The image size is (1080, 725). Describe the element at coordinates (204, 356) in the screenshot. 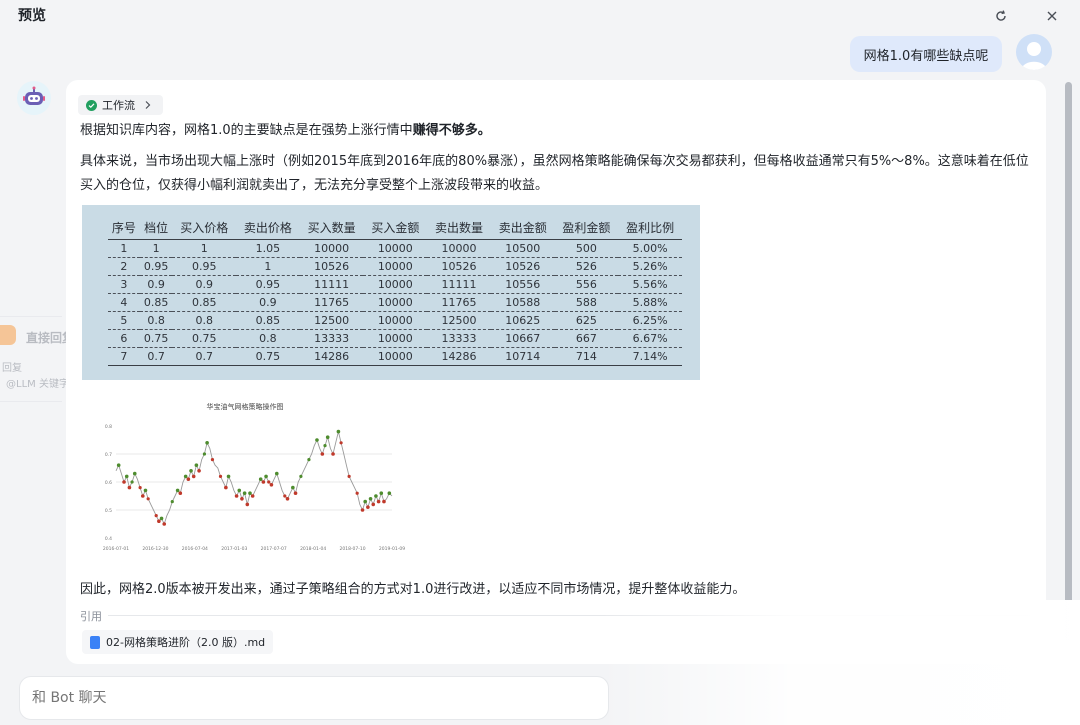

I see `table-cell: 0.7` at that location.